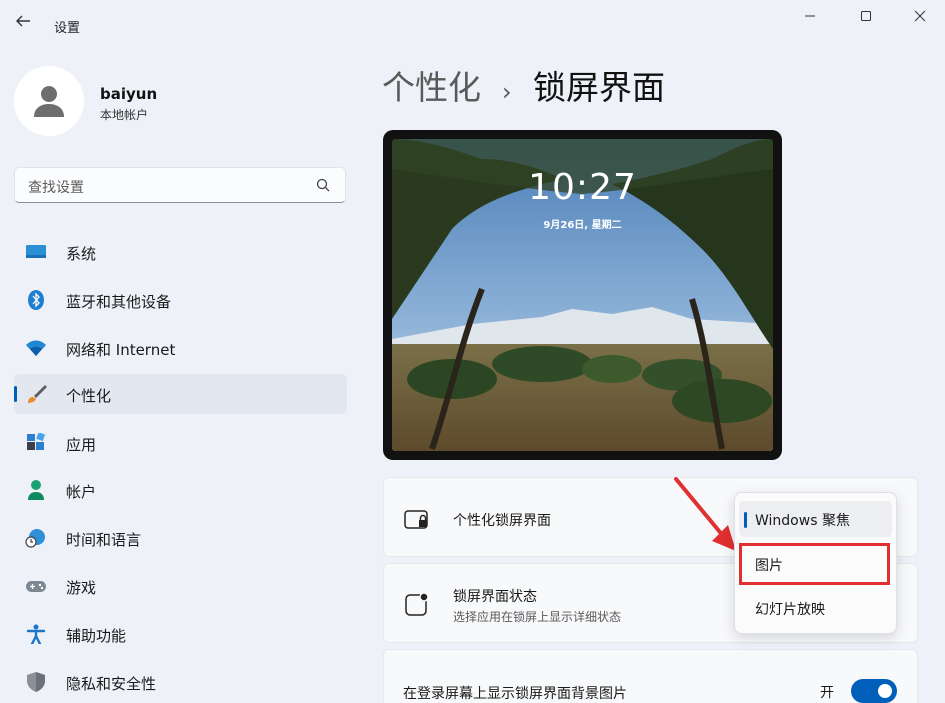 This screenshot has width=945, height=703. Describe the element at coordinates (802, 521) in the screenshot. I see `dropdown-option-label: Windows 聚焦` at that location.